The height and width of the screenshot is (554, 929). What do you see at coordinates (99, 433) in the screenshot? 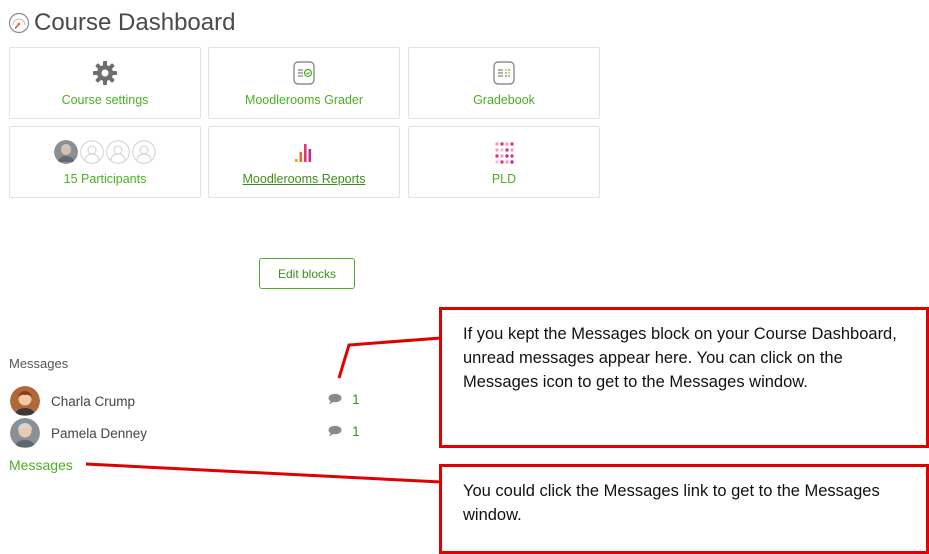
I see `sender-name: Pamela Denney` at bounding box center [99, 433].